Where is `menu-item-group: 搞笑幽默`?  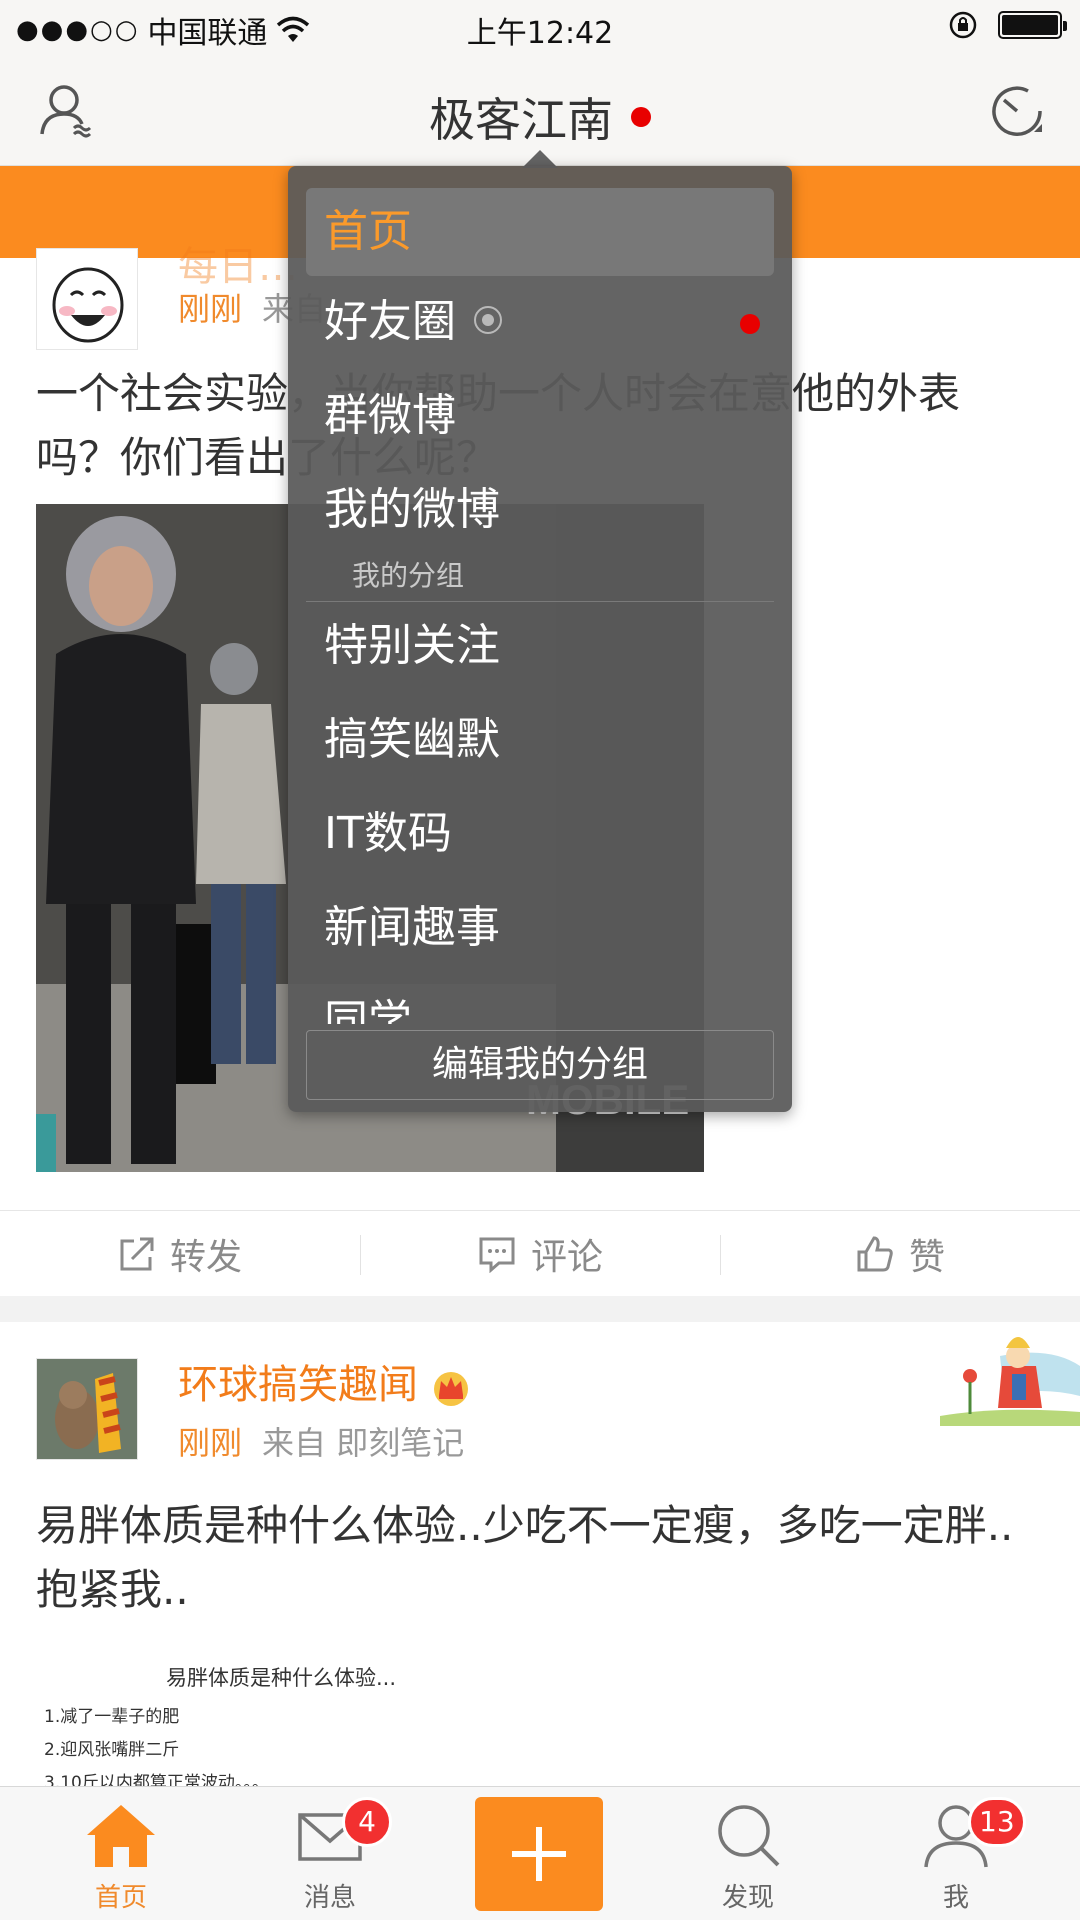 menu-item-group: 搞笑幽默 is located at coordinates (540, 740).